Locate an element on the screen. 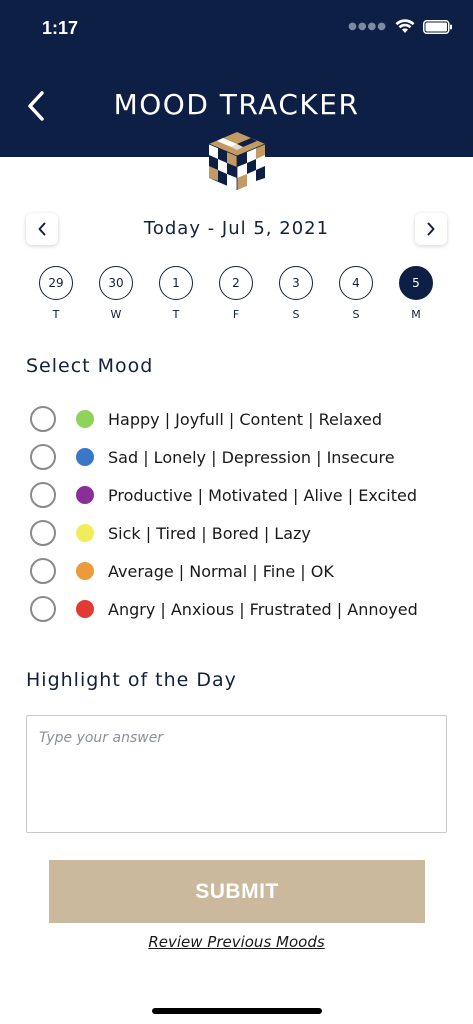  day-letter: W is located at coordinates (116, 314).